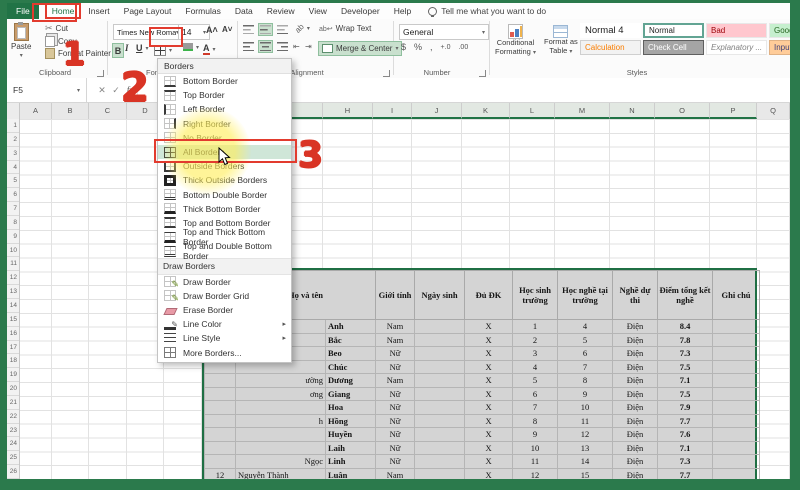  Describe the element at coordinates (13, 237) in the screenshot. I see `row-header-9: 9` at that location.